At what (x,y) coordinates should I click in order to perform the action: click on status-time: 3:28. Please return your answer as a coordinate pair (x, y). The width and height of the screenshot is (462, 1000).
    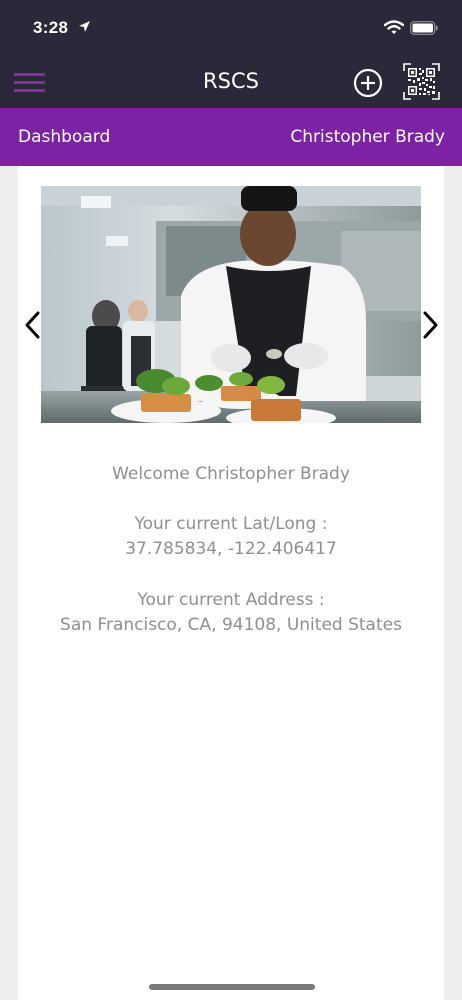
    Looking at the image, I should click on (51, 27).